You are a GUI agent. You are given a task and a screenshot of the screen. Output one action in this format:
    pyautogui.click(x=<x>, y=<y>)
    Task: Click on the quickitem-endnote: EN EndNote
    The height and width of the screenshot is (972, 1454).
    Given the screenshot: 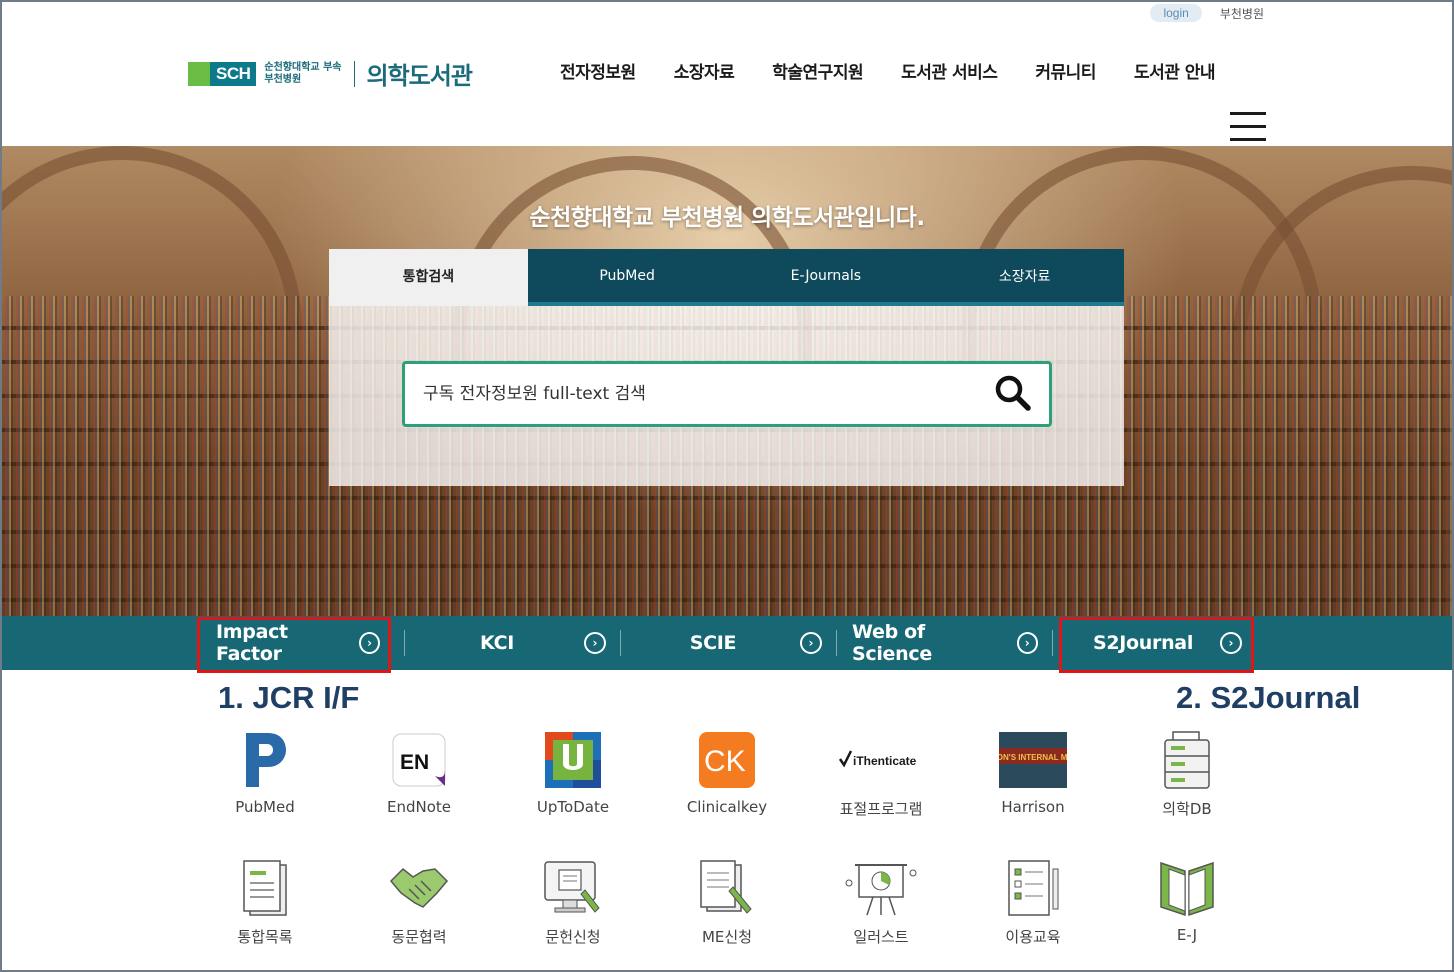 What is the action you would take?
    pyautogui.click(x=419, y=773)
    